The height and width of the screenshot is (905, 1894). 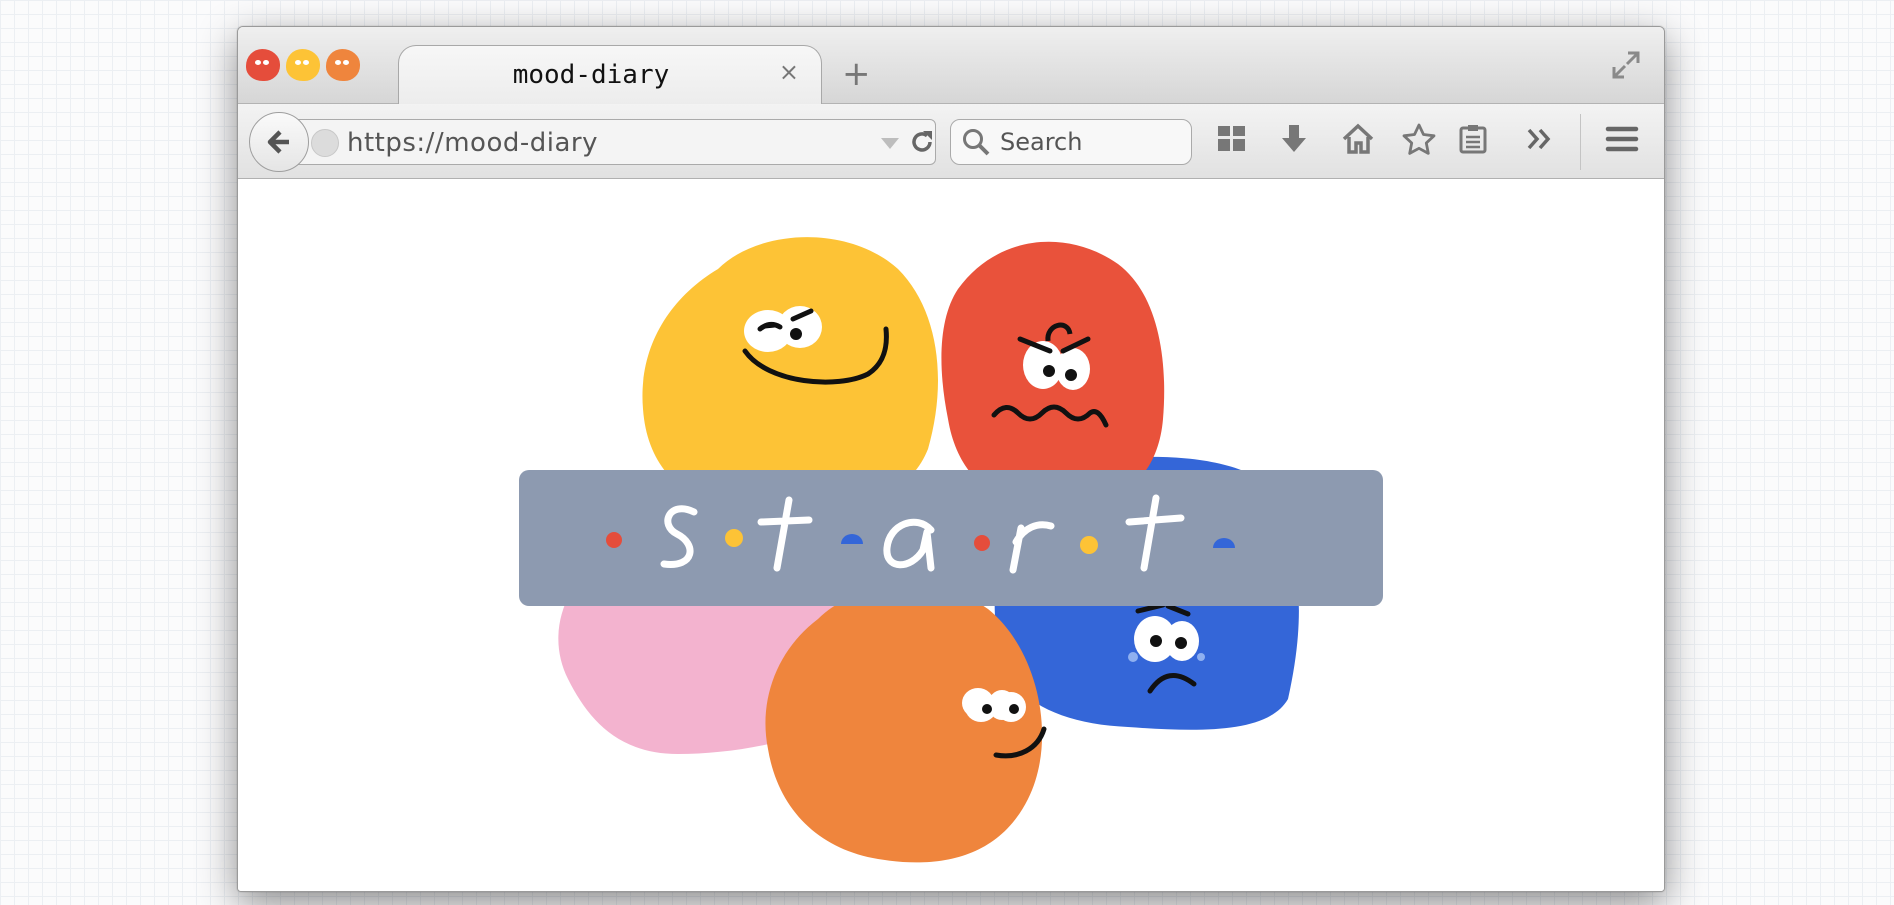 I want to click on back-button, so click(x=279, y=142).